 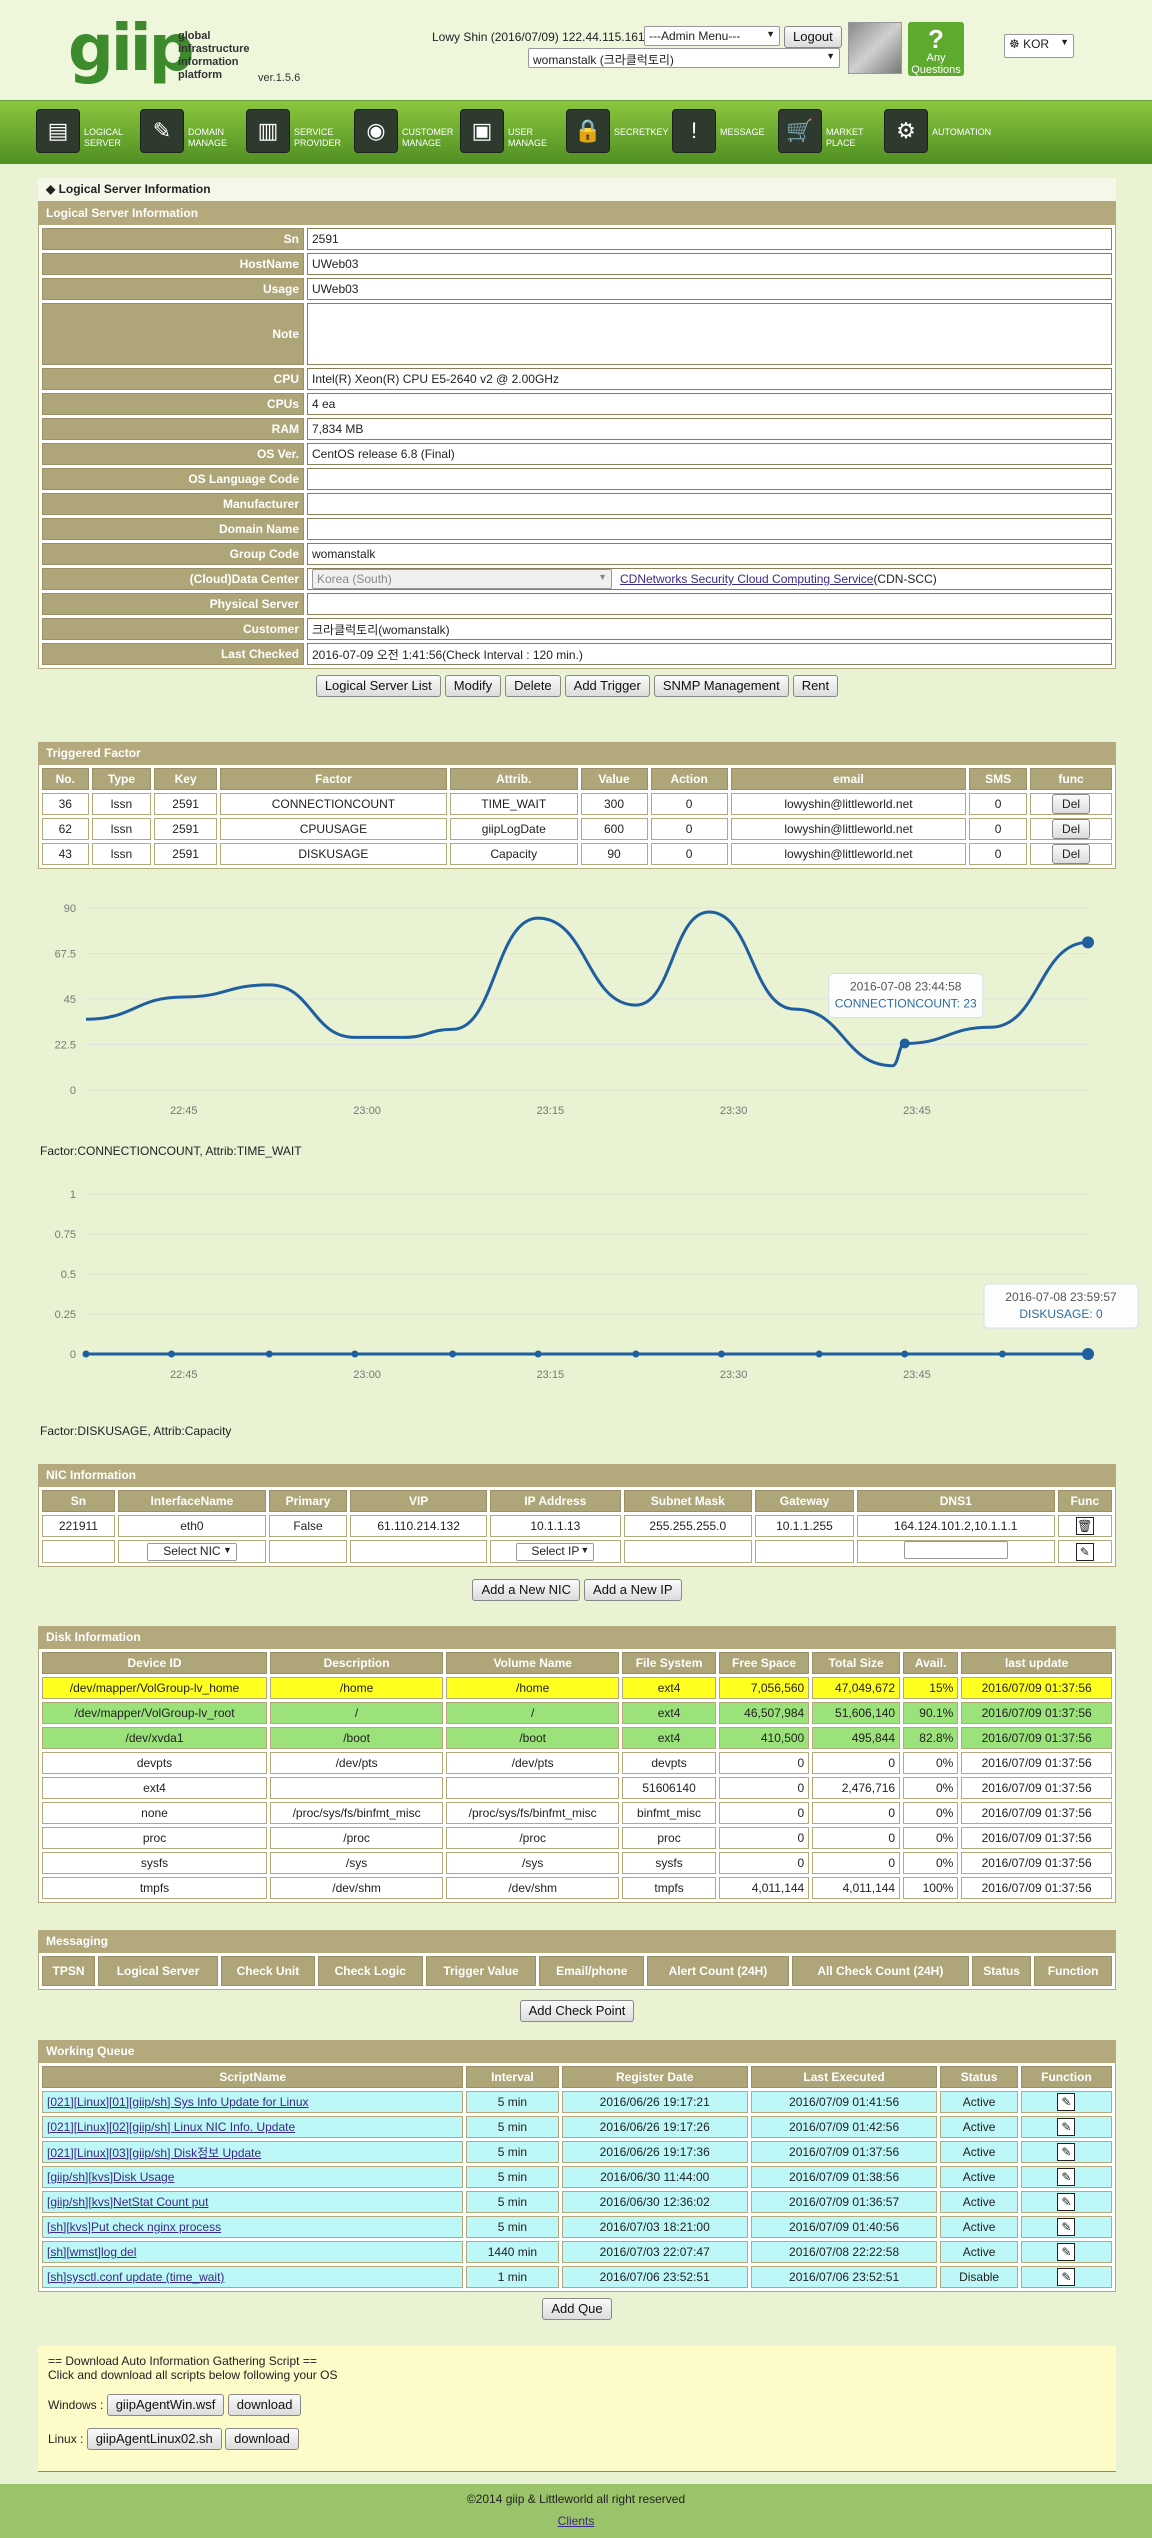 What do you see at coordinates (633, 1590) in the screenshot?
I see `nic-action-button-1: Add a New IP` at bounding box center [633, 1590].